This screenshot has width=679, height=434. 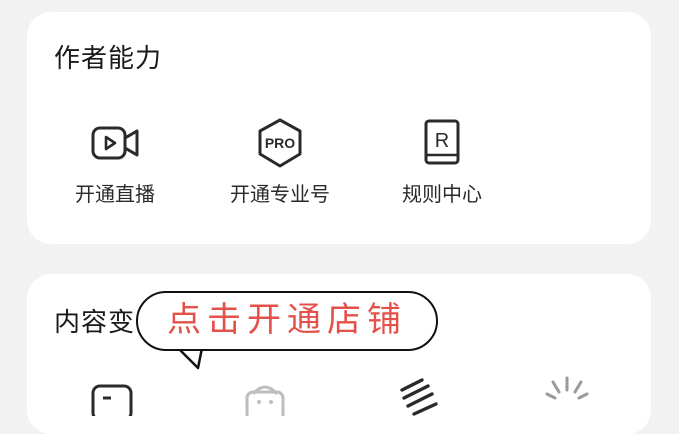 I want to click on annotation-text: 点击开通店铺, so click(x=287, y=320).